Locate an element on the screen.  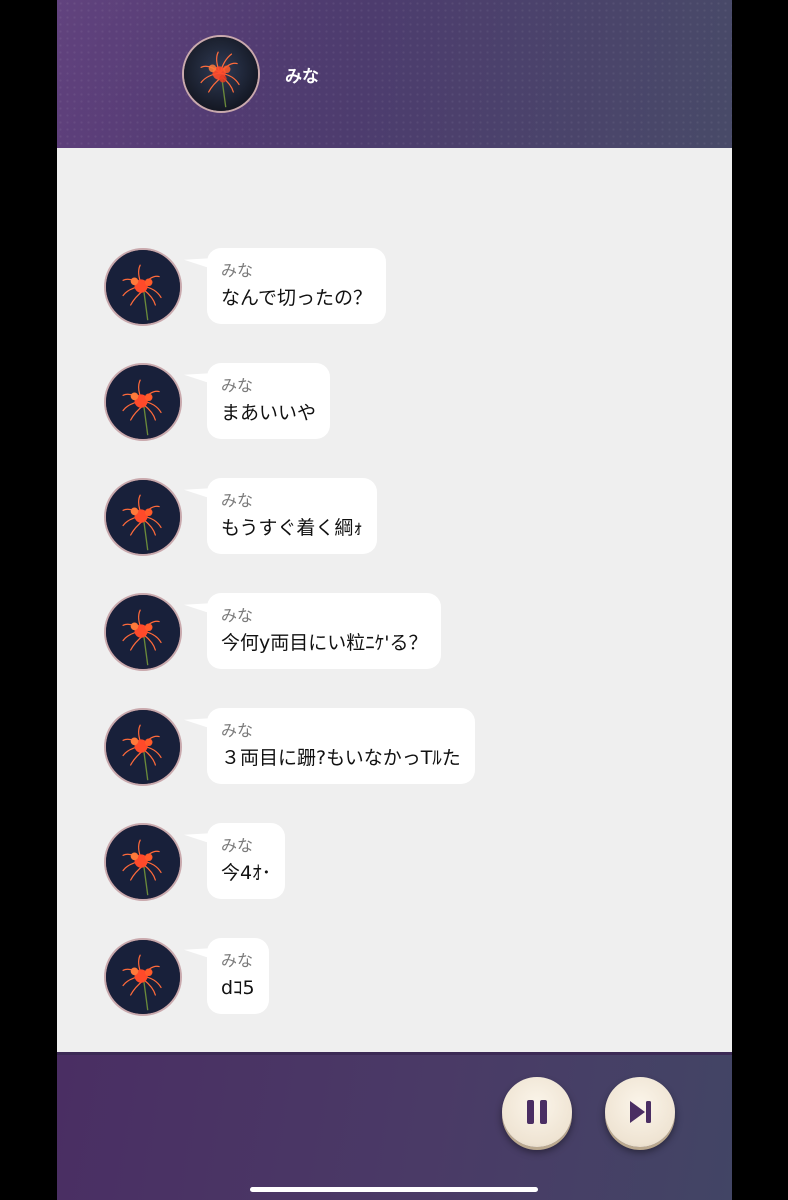
playback-controls-bar is located at coordinates (394, 1126).